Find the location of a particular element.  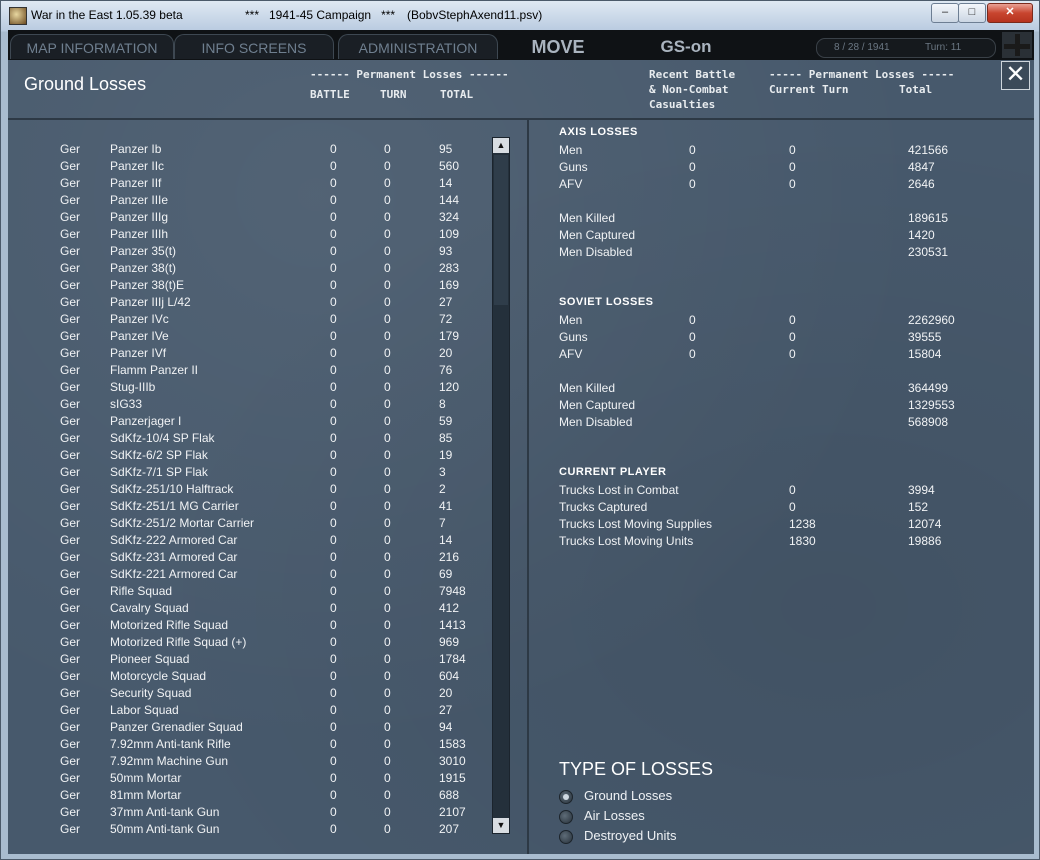

list-item: Ger Flamm Panzer II 0 0 76 is located at coordinates (248, 371).